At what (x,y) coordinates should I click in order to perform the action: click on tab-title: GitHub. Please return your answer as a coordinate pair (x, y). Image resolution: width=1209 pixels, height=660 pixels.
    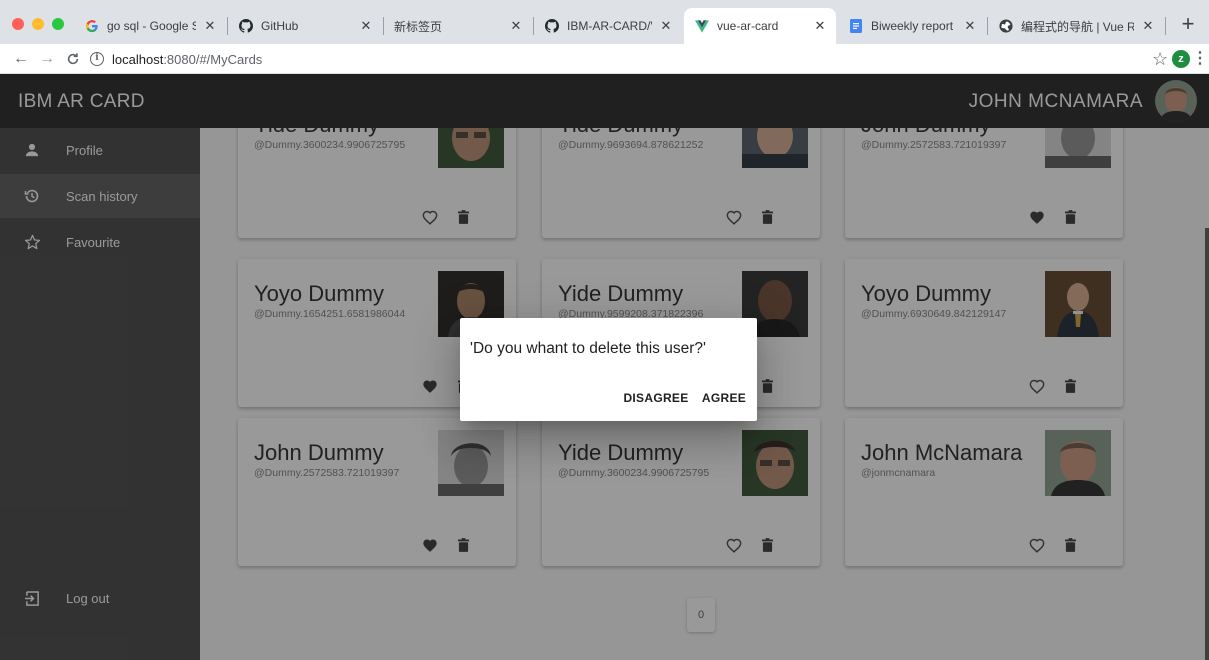
    Looking at the image, I should click on (280, 26).